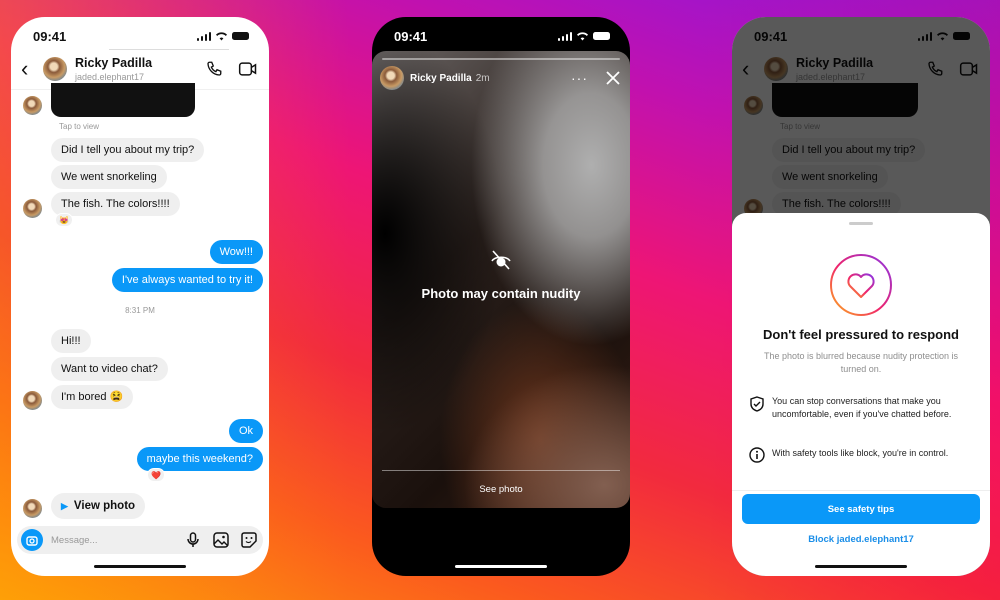  I want to click on progress-bar, so click(501, 59).